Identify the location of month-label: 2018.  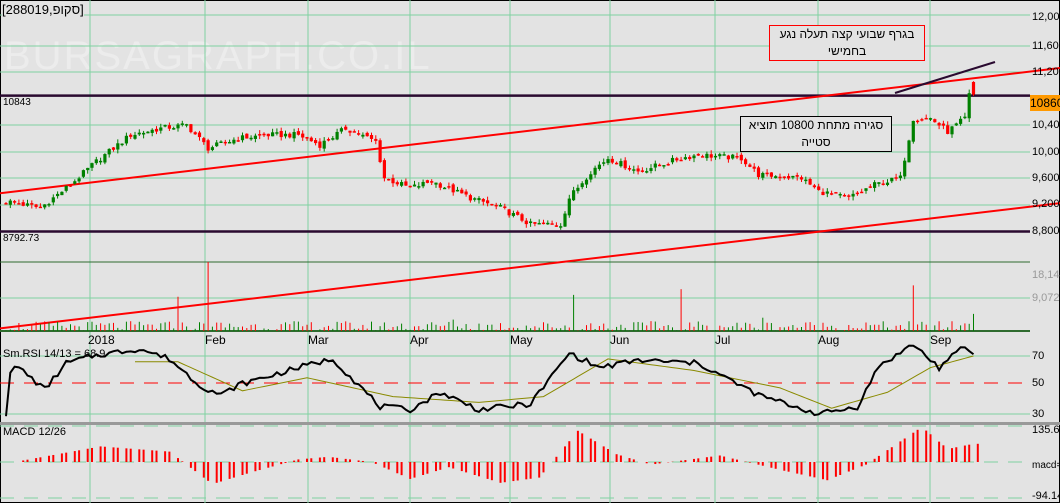
(101, 340).